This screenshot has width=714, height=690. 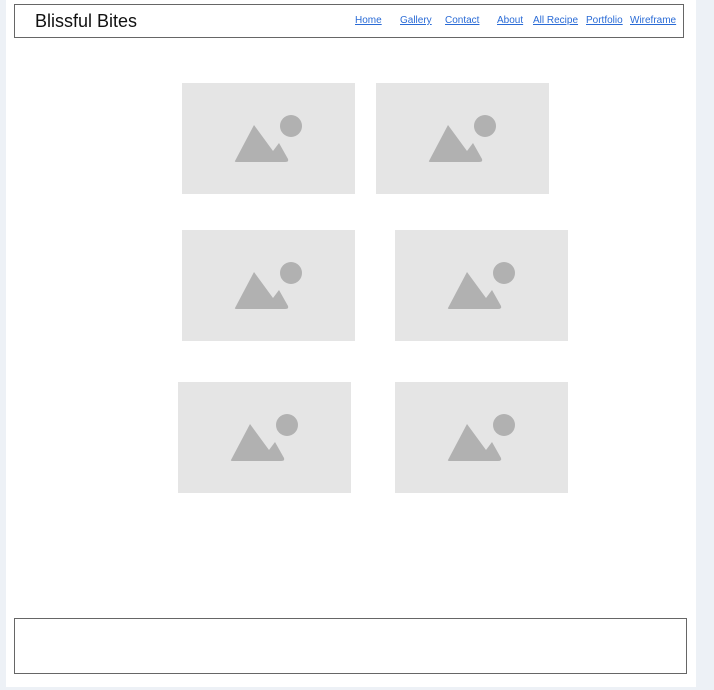 What do you see at coordinates (510, 21) in the screenshot?
I see `nav-link-about: About` at bounding box center [510, 21].